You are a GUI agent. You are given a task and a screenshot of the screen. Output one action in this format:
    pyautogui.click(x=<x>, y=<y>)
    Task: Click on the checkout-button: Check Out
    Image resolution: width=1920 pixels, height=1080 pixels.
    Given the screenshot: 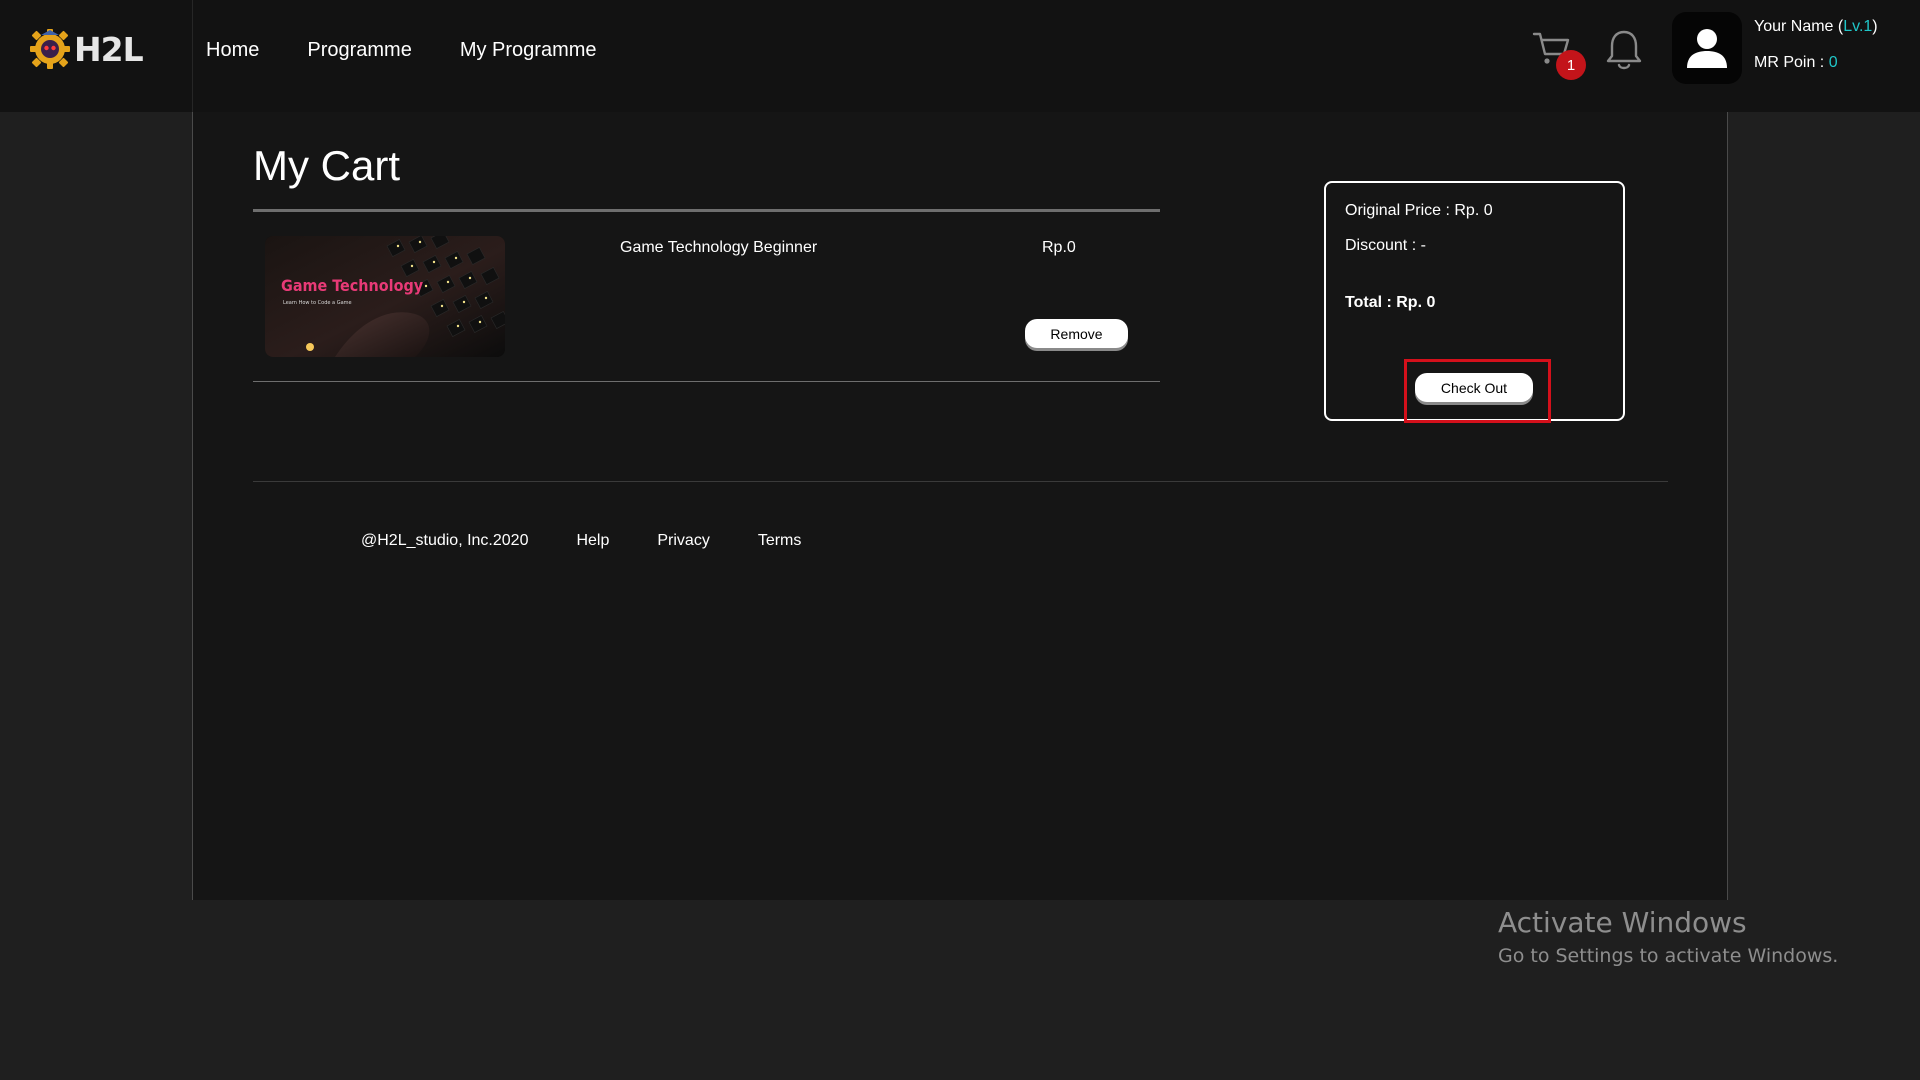 What is the action you would take?
    pyautogui.click(x=1474, y=387)
    